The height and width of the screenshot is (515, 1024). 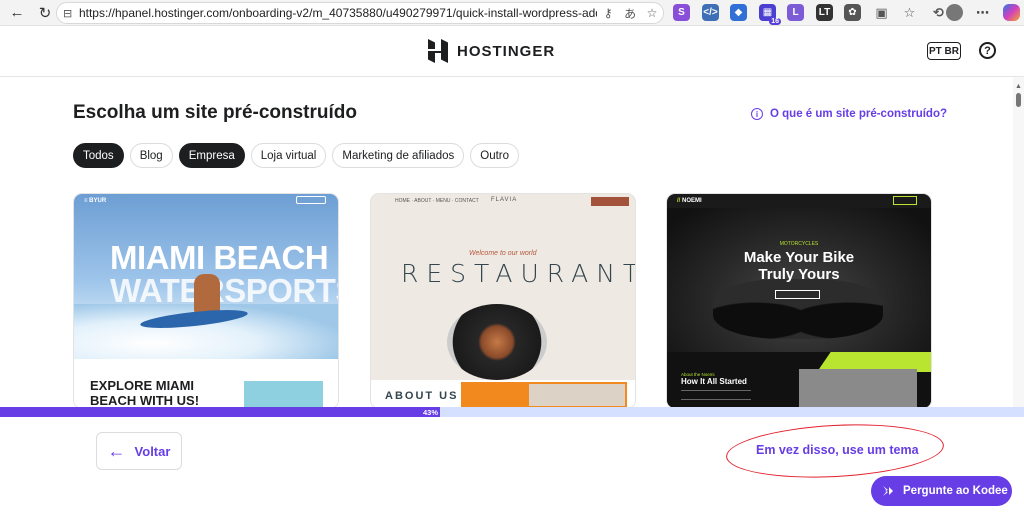 What do you see at coordinates (288, 155) in the screenshot?
I see `filter-chip-loja-virtual: Loja virtual` at bounding box center [288, 155].